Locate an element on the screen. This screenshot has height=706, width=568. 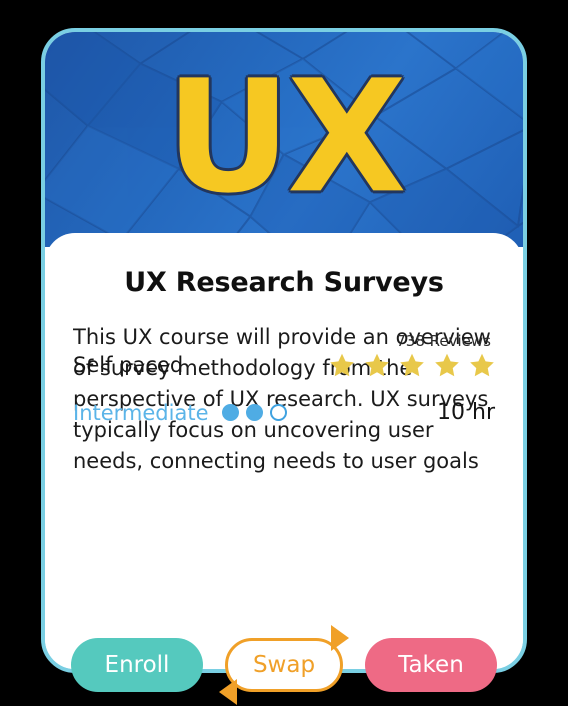
difficulty-dot-empty is located at coordinates (278, 412).